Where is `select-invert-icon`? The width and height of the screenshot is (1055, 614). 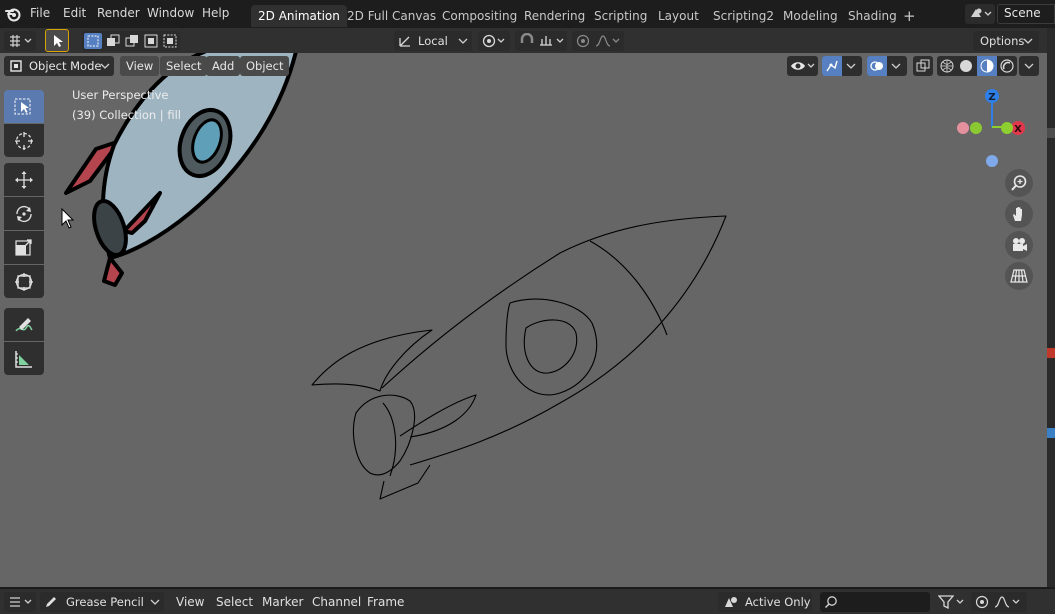 select-invert-icon is located at coordinates (151, 41).